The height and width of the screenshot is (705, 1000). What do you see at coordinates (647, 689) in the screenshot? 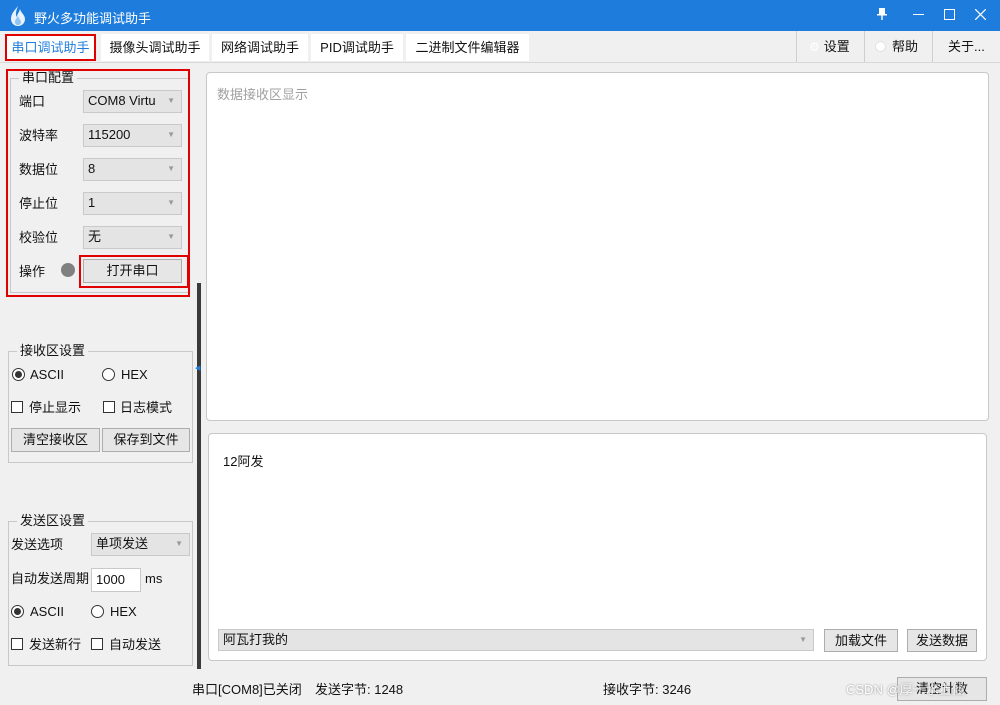
I see `received-bytes: 接收字节: 3246` at bounding box center [647, 689].